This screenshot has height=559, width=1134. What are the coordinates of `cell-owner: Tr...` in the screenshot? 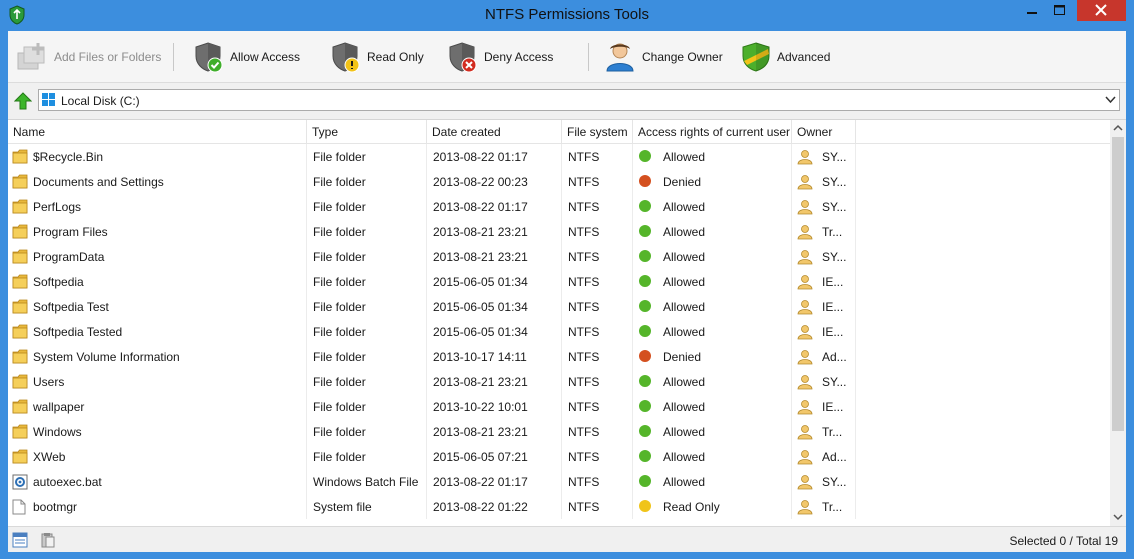 It's located at (824, 231).